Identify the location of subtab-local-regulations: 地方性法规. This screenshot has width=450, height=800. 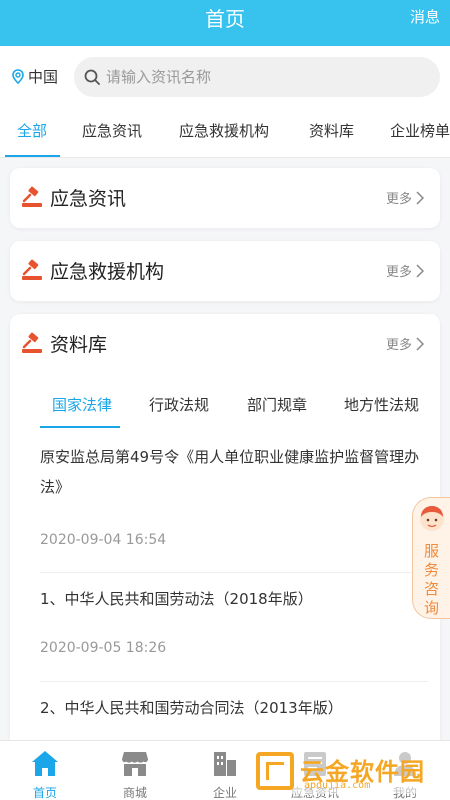
(381, 404).